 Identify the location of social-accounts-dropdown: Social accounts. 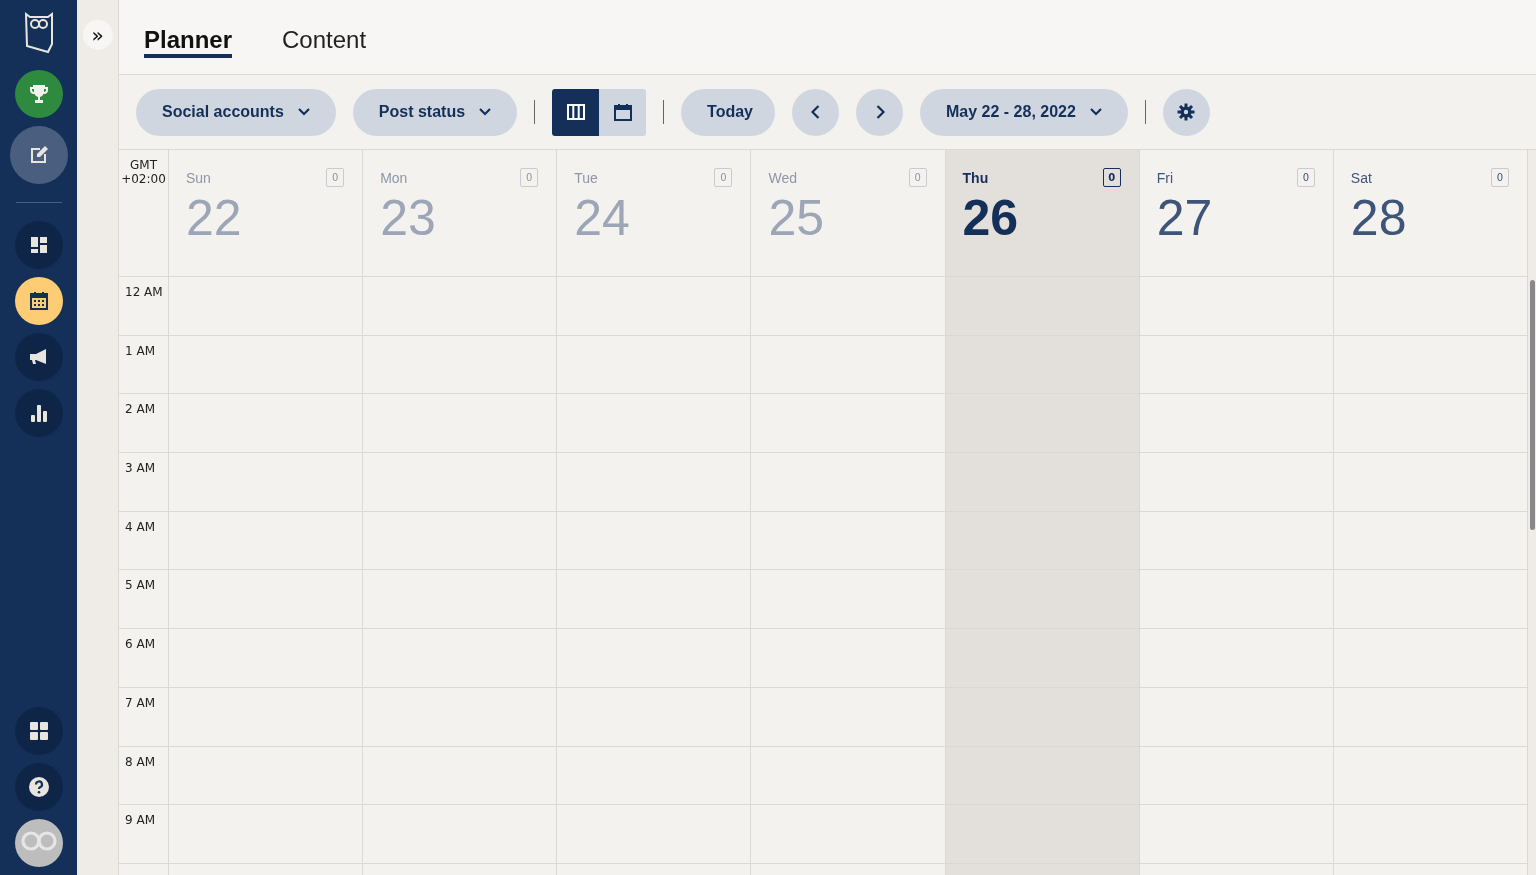
(236, 112).